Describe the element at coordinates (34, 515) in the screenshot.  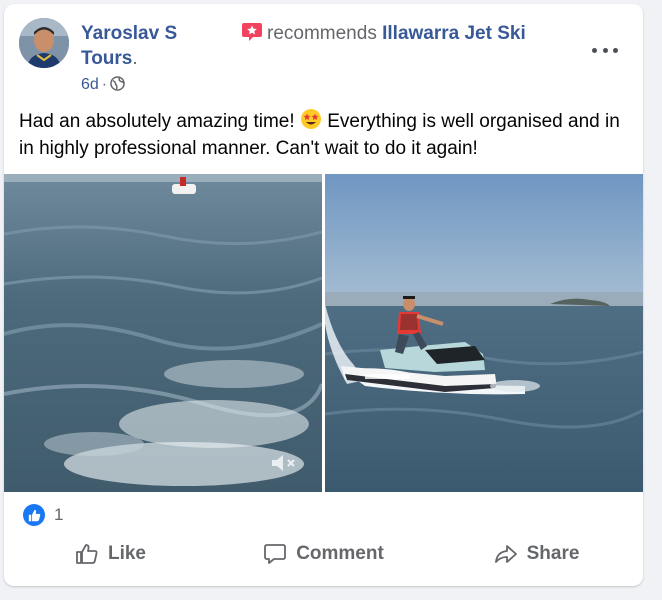
I see `thumbs-up-icon` at that location.